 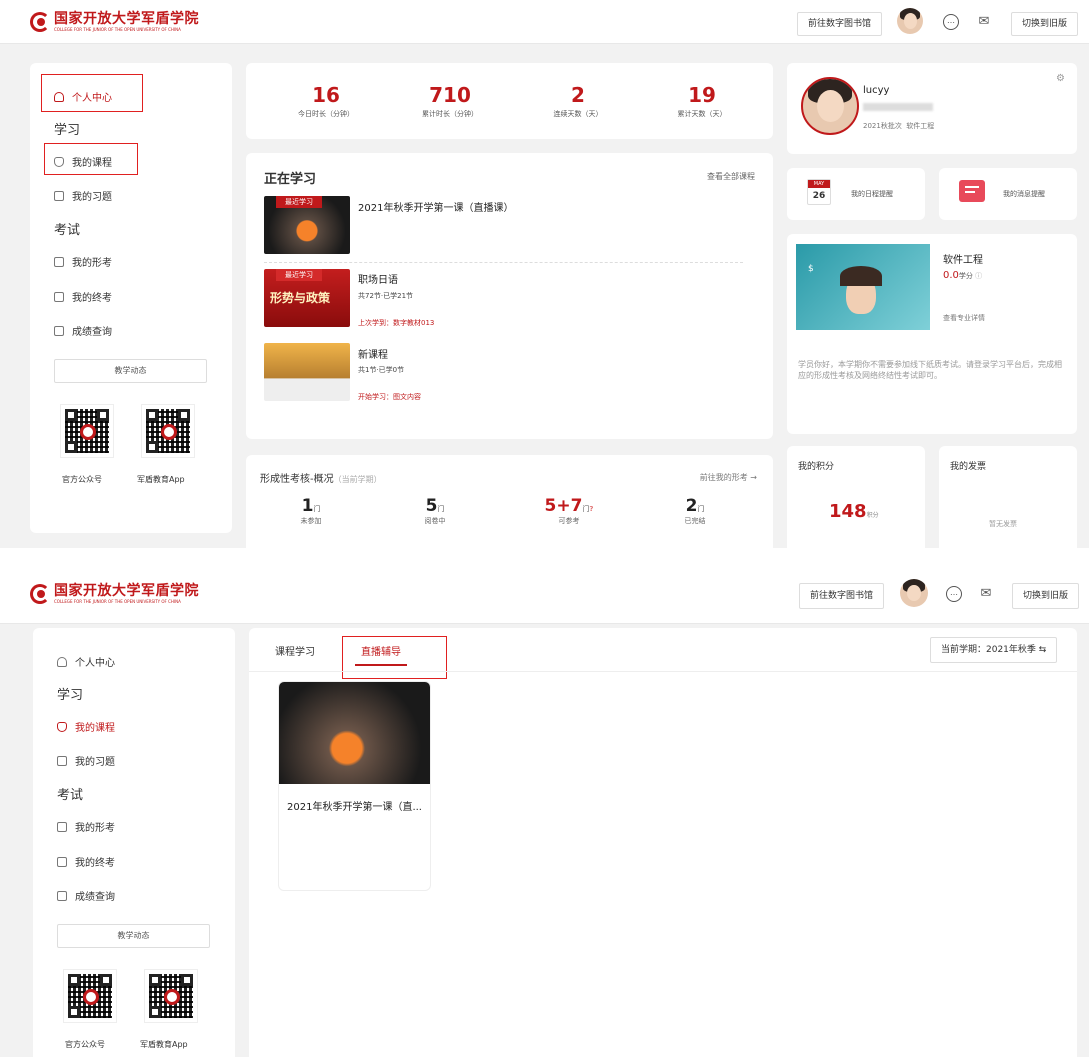 What do you see at coordinates (82, 479) in the screenshot?
I see `qr-official-label: 官方公众号` at bounding box center [82, 479].